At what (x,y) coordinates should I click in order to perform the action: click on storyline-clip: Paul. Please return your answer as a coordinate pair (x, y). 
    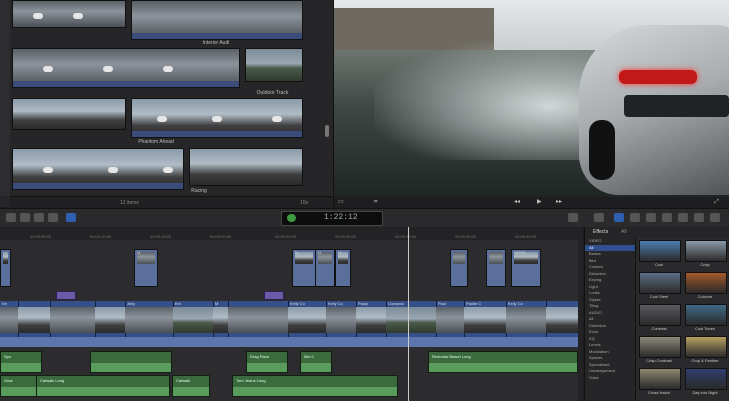
    Looking at the image, I should click on (450, 324).